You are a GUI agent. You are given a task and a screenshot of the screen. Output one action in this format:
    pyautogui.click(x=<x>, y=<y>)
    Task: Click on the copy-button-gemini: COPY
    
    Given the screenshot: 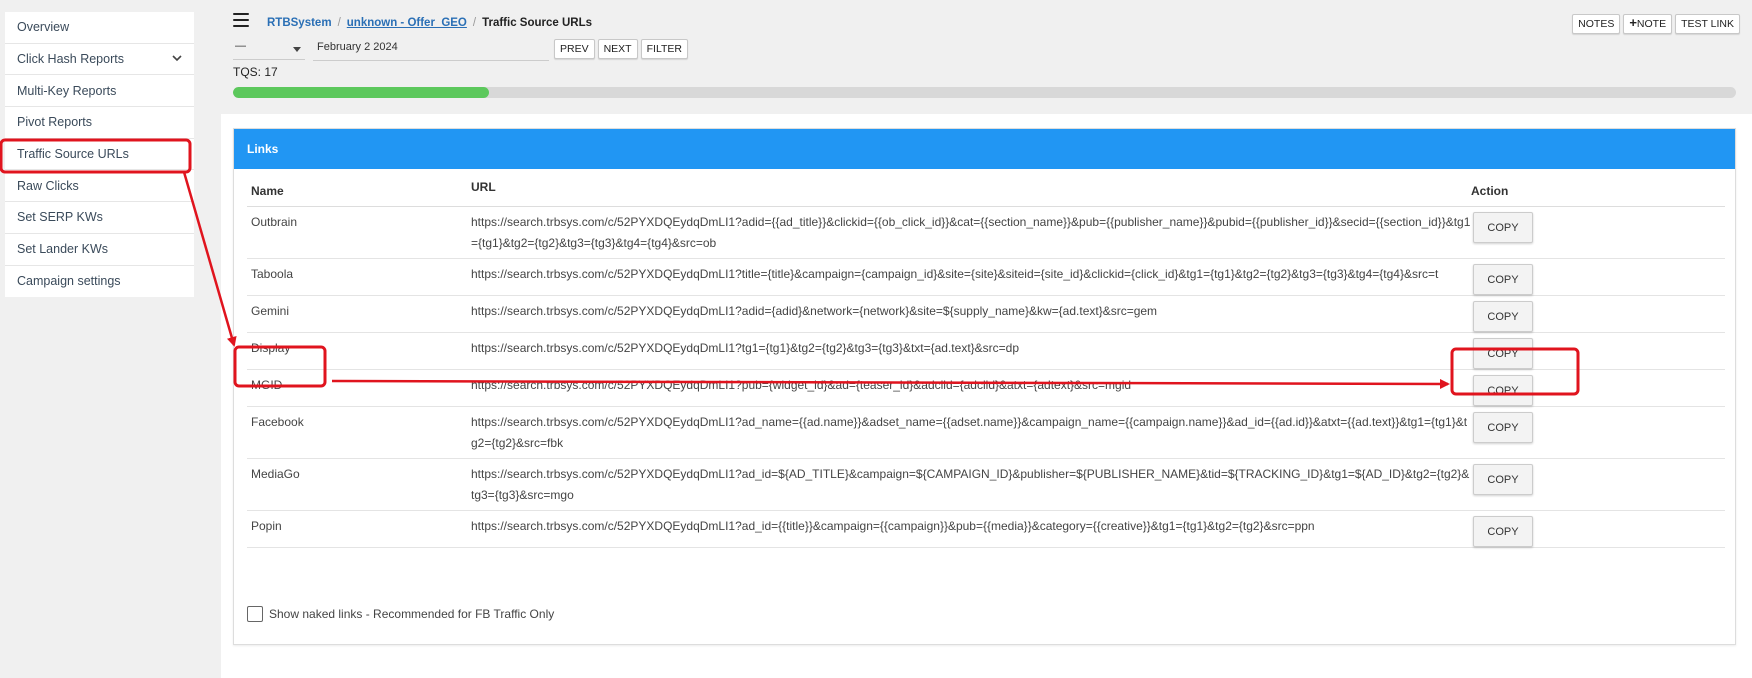 What is the action you would take?
    pyautogui.click(x=1503, y=316)
    